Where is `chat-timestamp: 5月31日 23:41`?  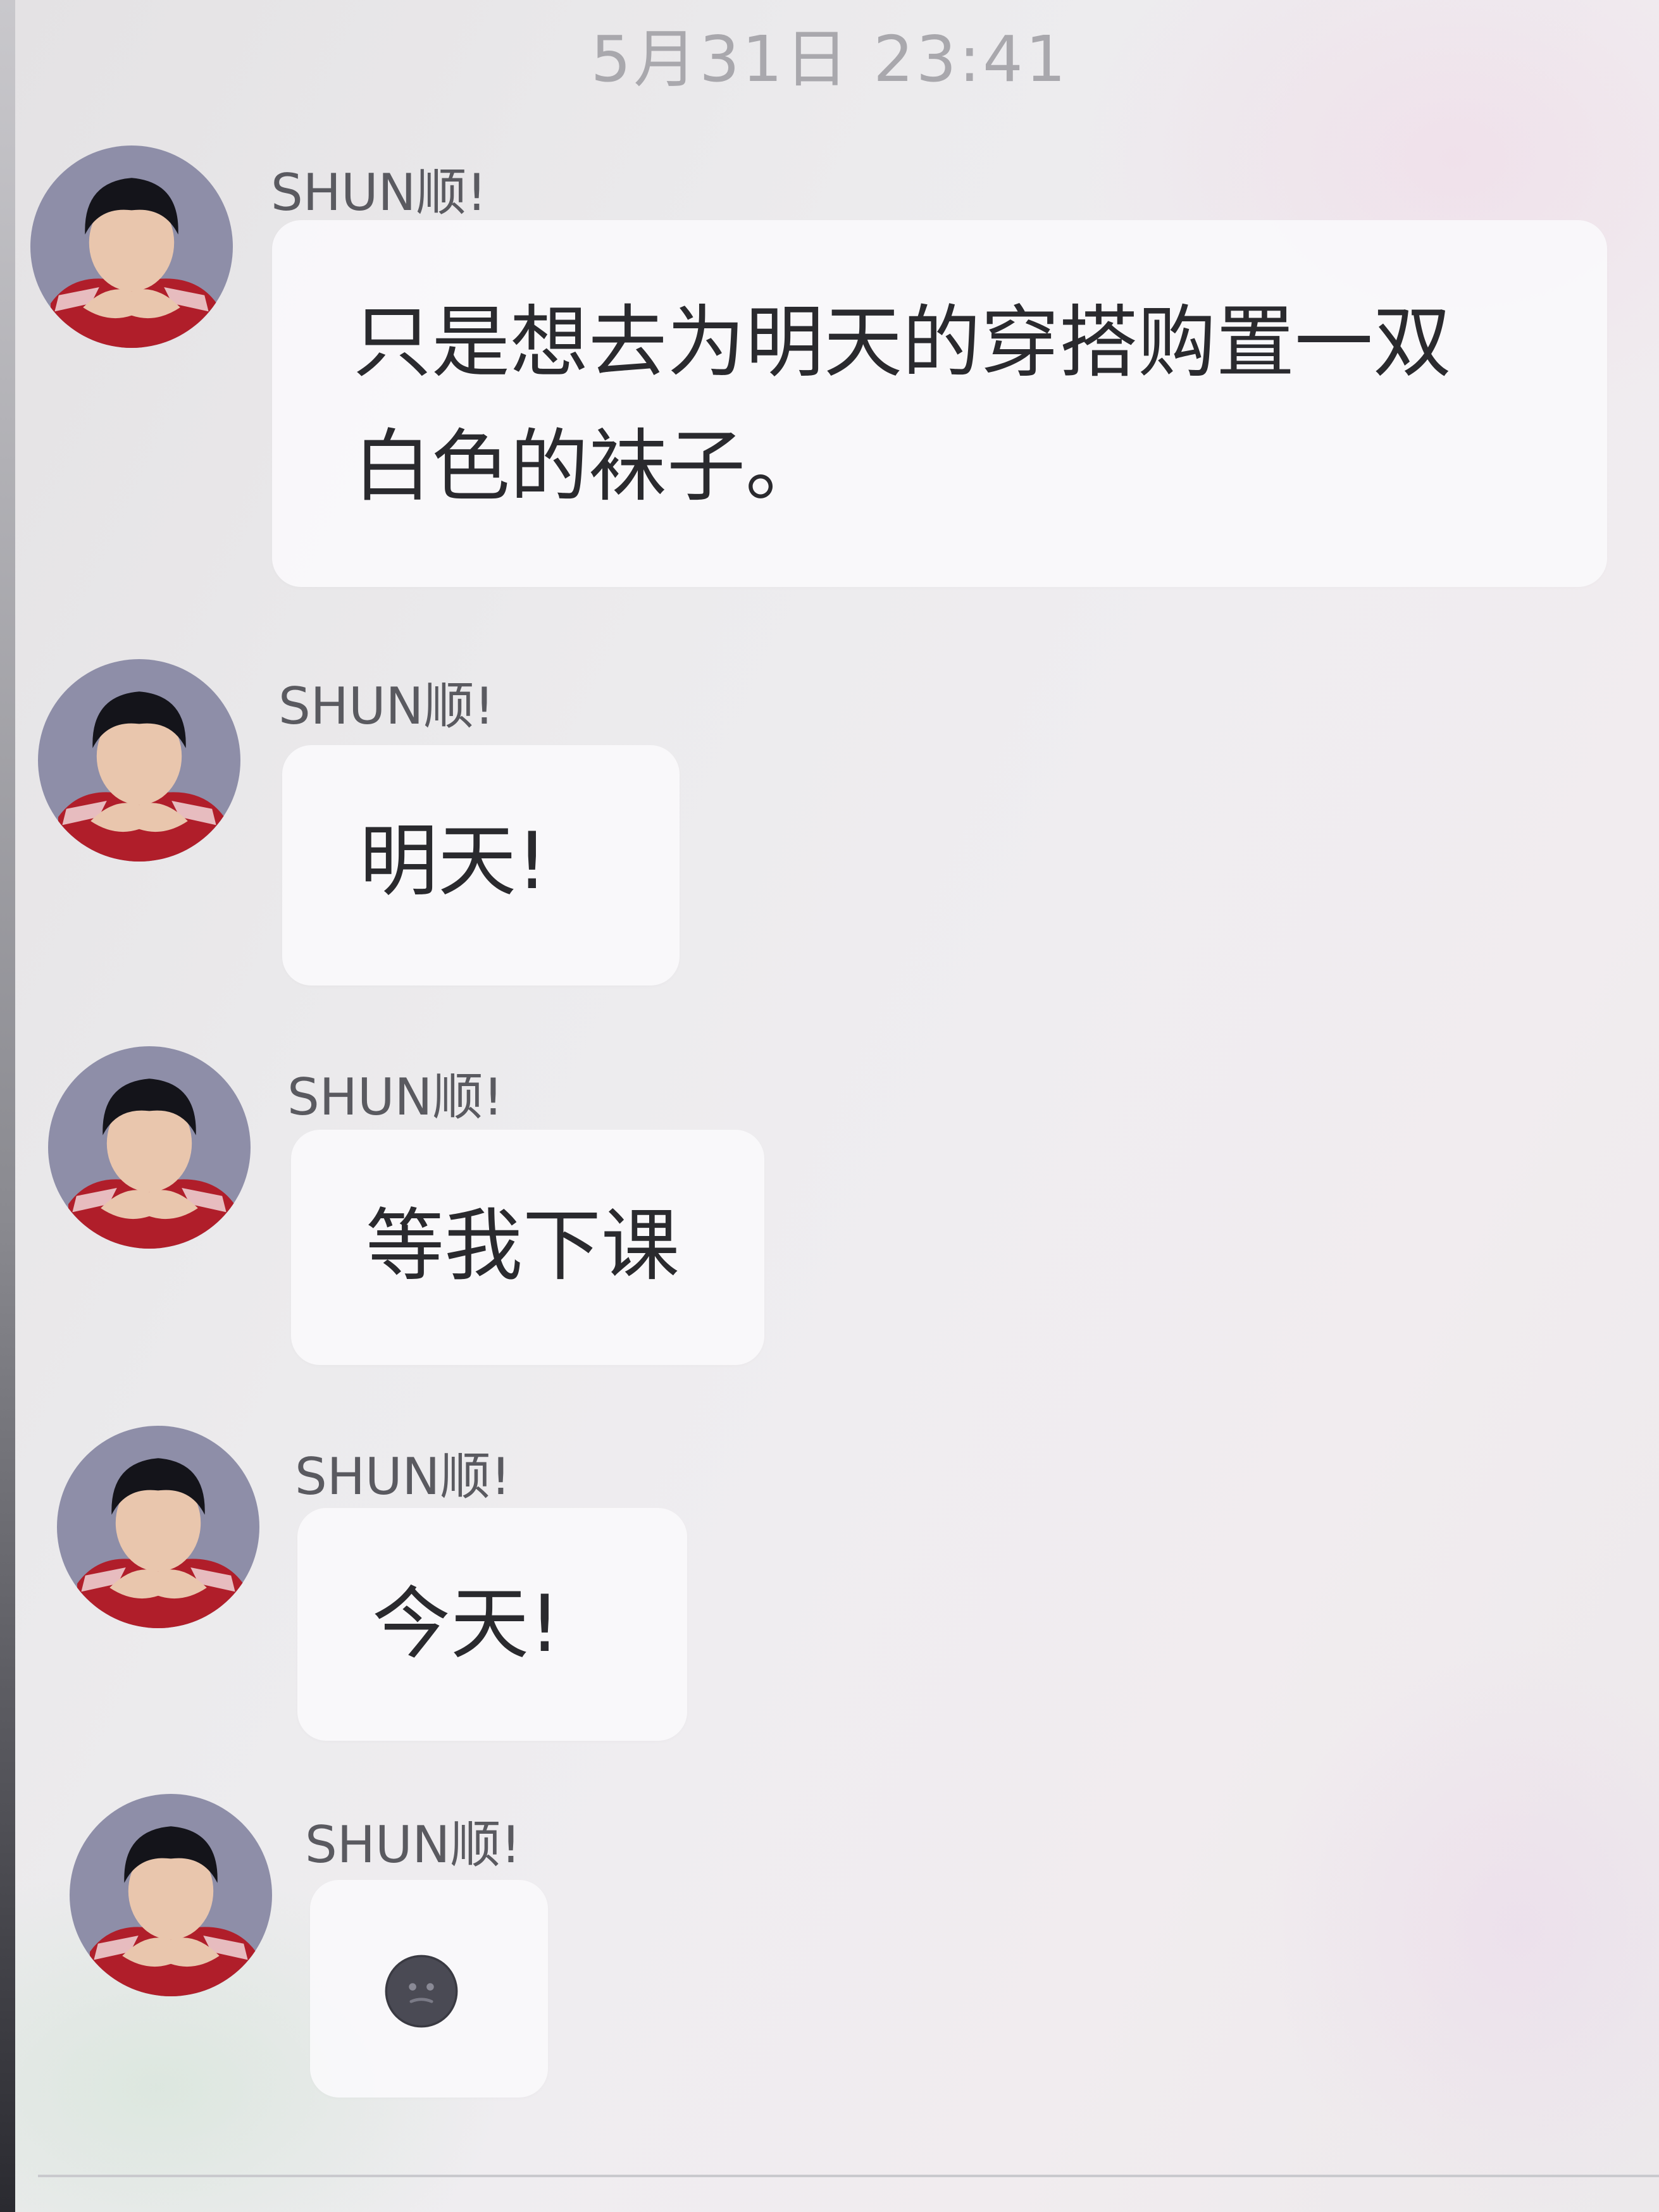
chat-timestamp: 5月31日 23:41 is located at coordinates (829, 59).